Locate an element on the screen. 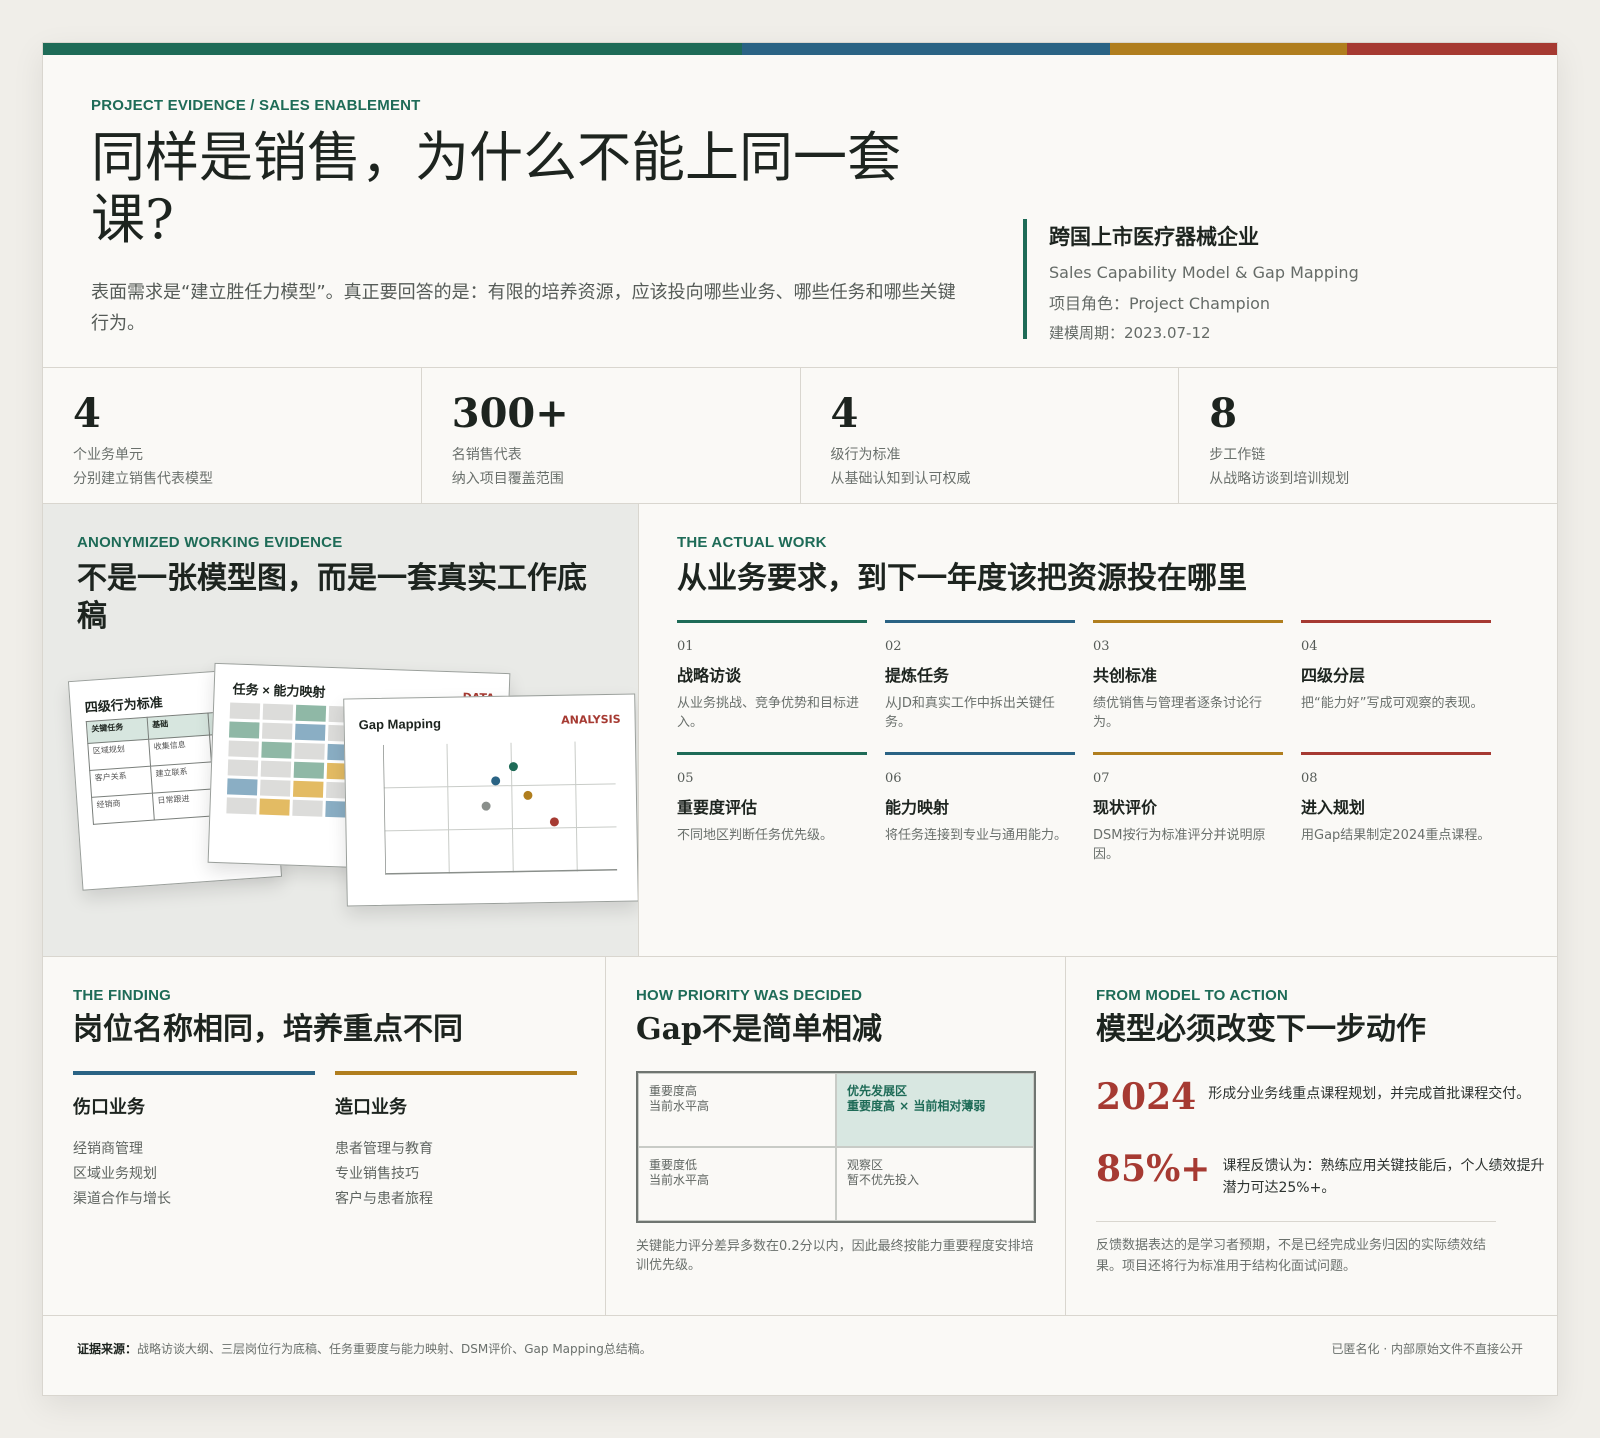 Image resolution: width=1600 pixels, height=1438 pixels. evidence-title: 不是一张模型图，而是一套真实工作底稿 is located at coordinates (332, 597).